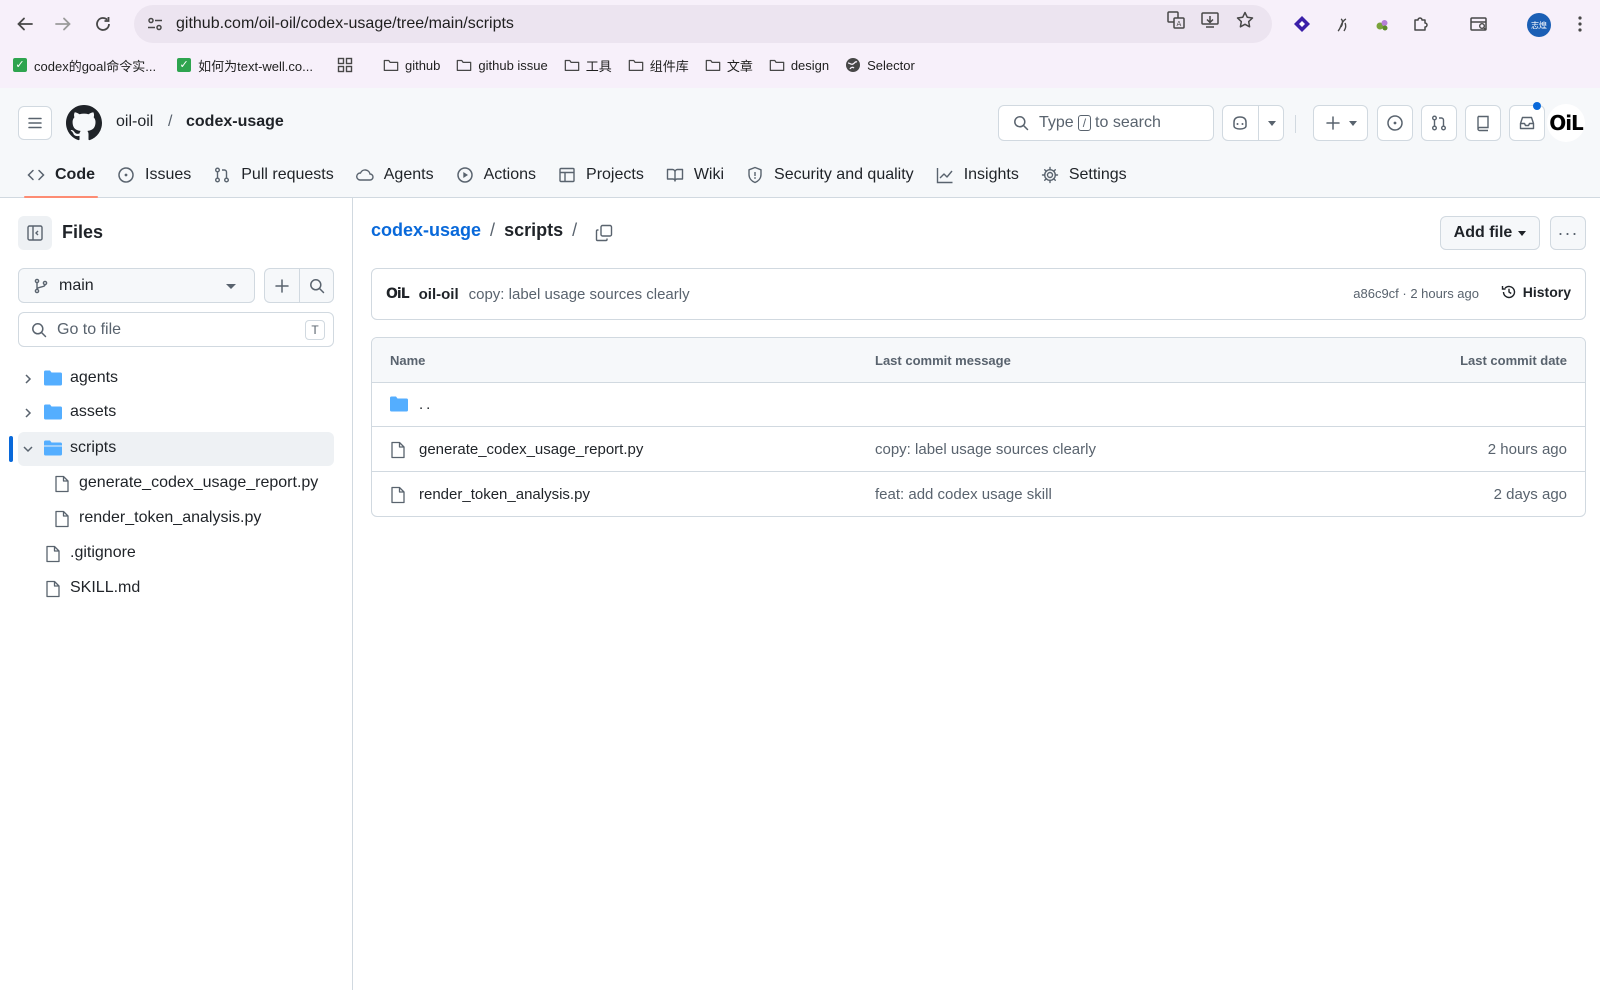 The image size is (1600, 990). Describe the element at coordinates (844, 174) in the screenshot. I see `tab-label: Security and quality` at that location.